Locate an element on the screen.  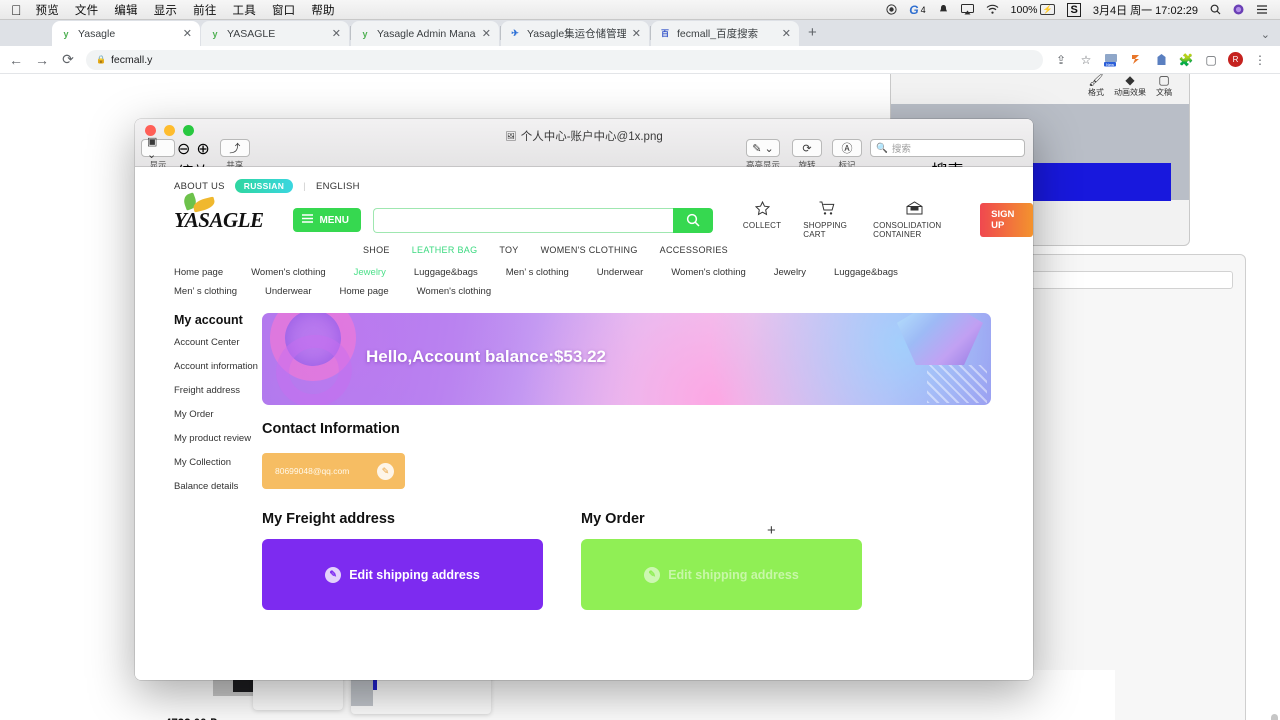
address-bar: 🔒 fecmall.y is located at coordinates (564, 59).